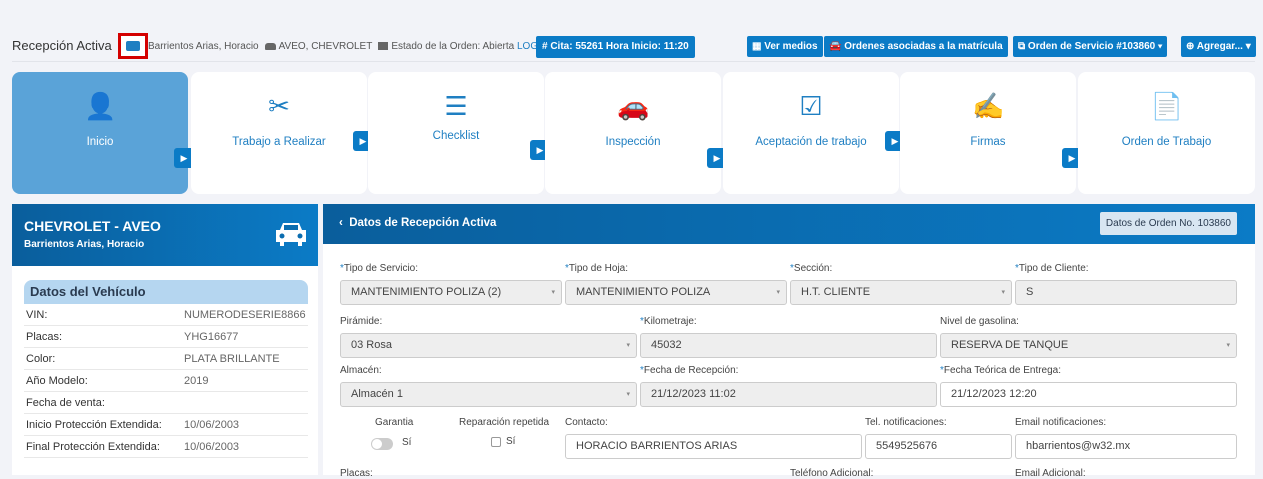 The width and height of the screenshot is (1263, 479). Describe the element at coordinates (282, 133) in the screenshot. I see `step-trabajo: ✂ Trabajo a Realizar ▶` at that location.